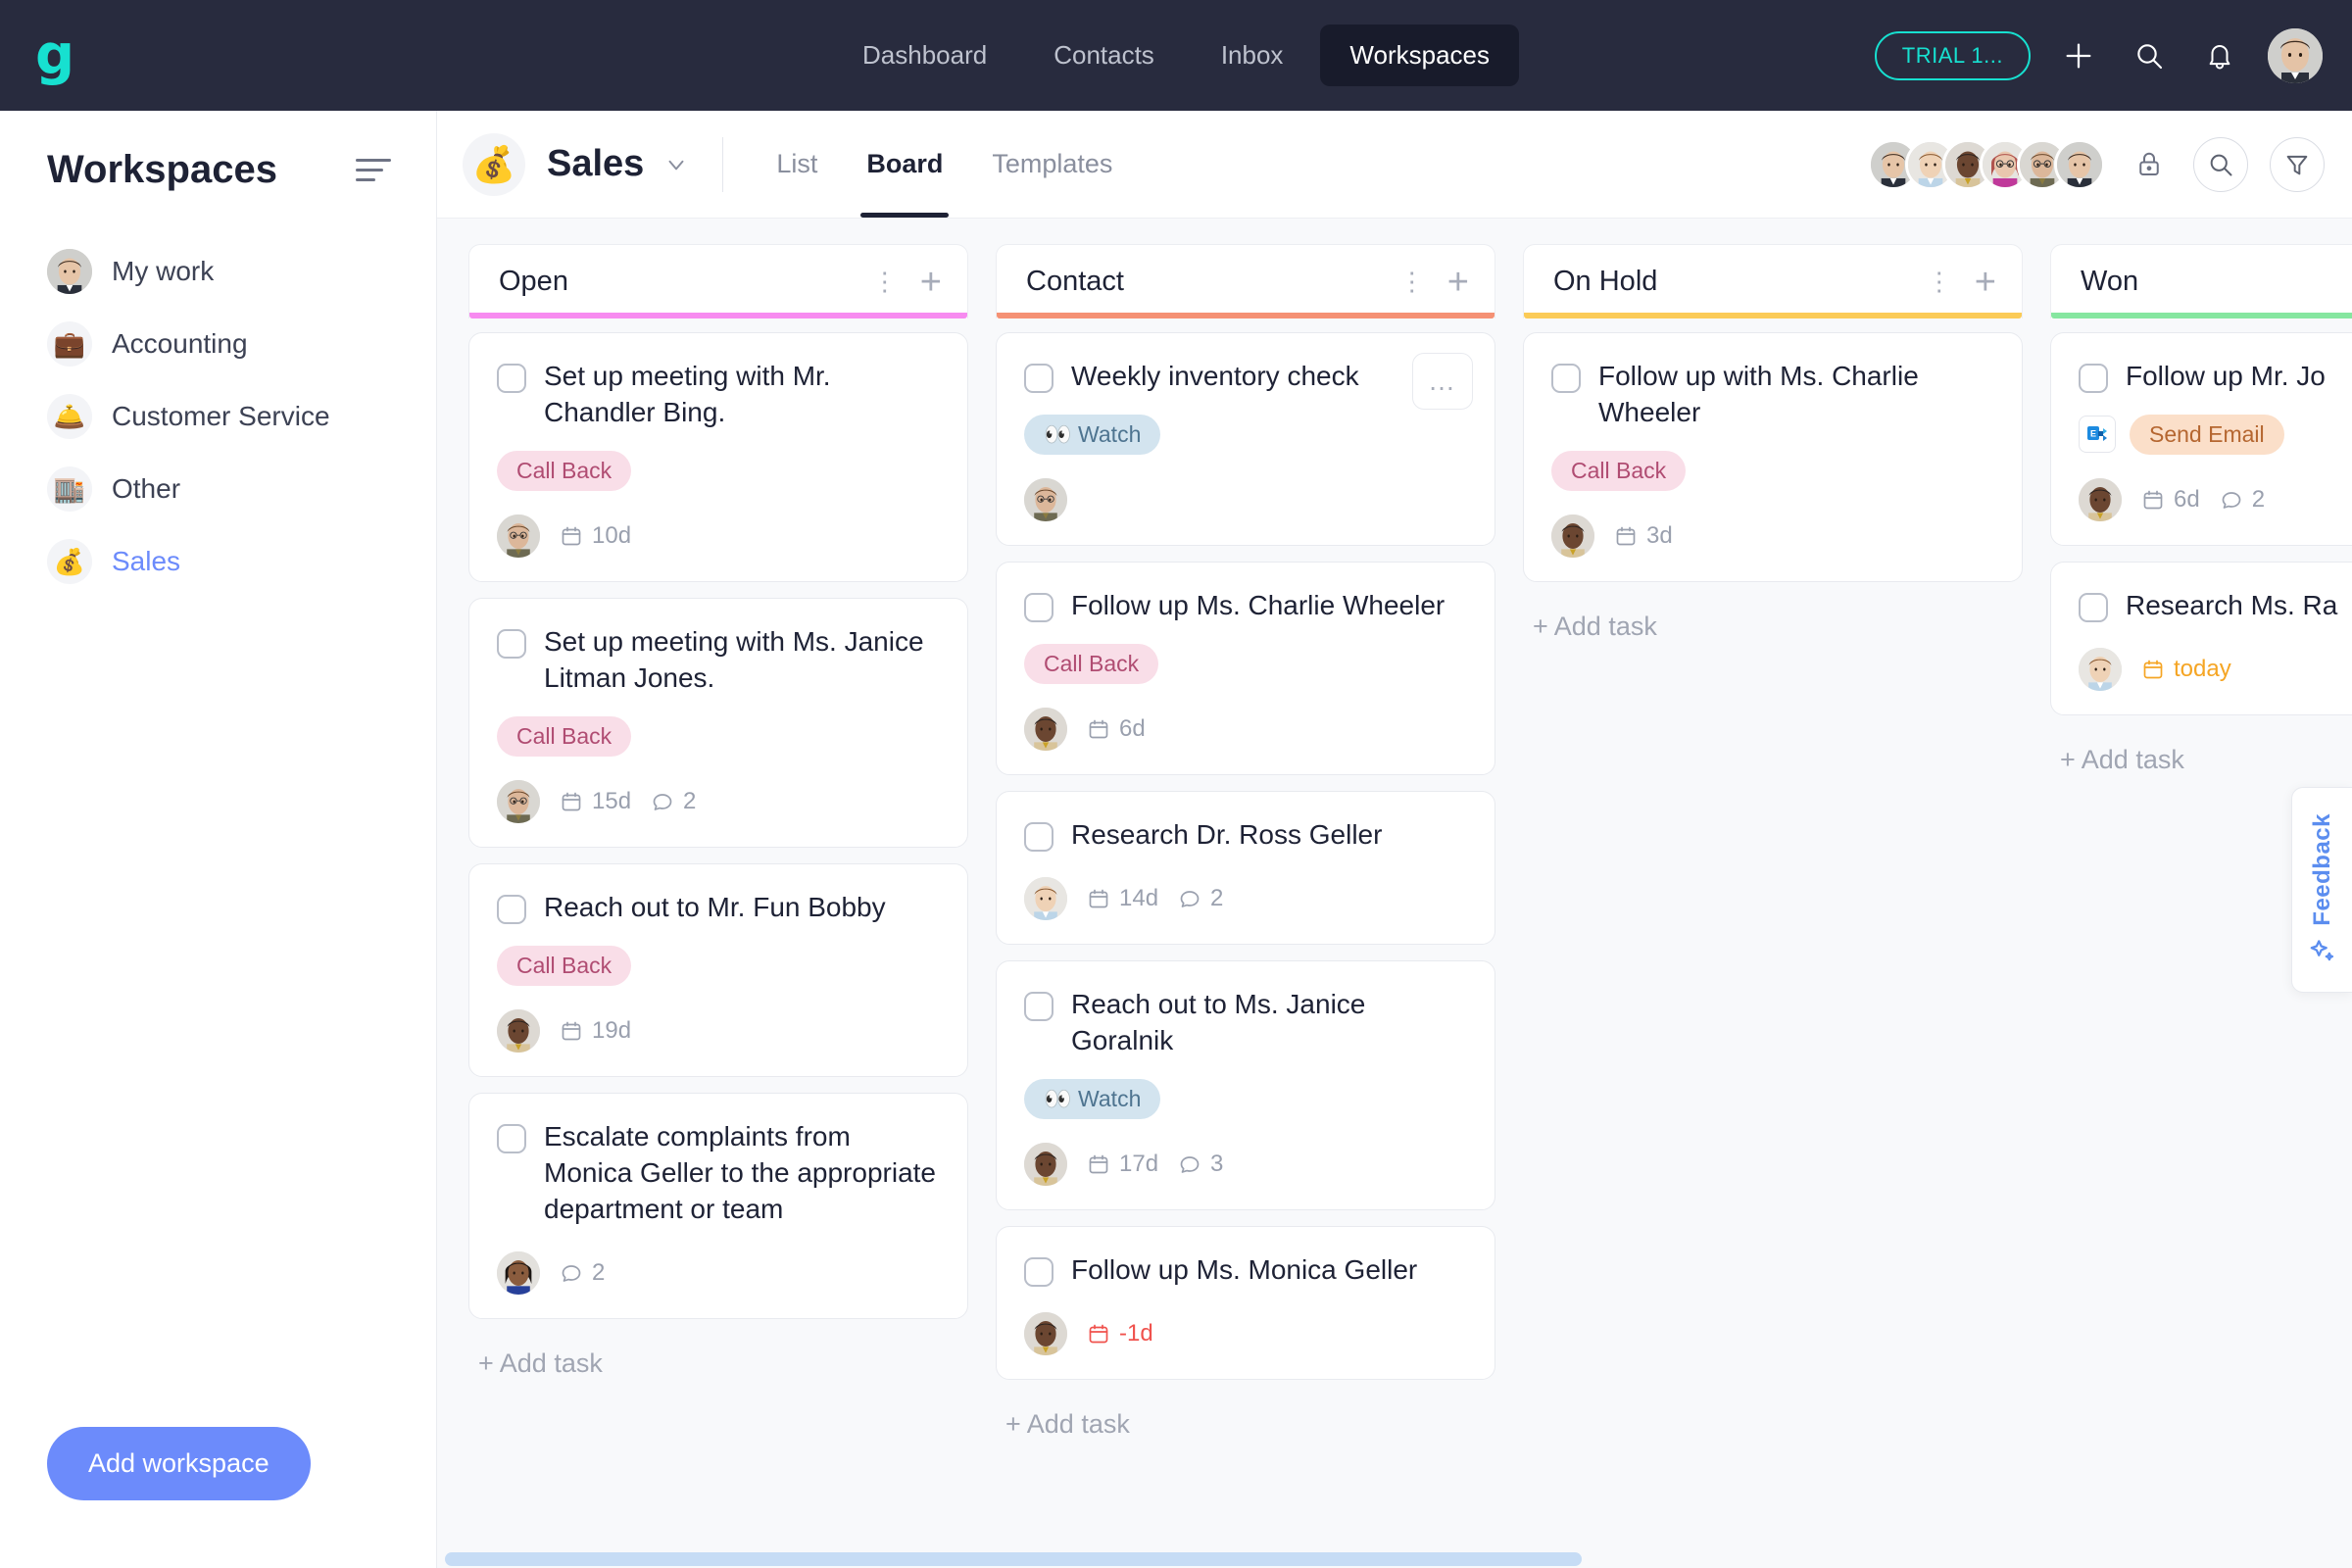 The image size is (2352, 1568). What do you see at coordinates (718, 969) in the screenshot?
I see `task-card: Reach out to Mr. Fun Bobby Call Back 19d` at bounding box center [718, 969].